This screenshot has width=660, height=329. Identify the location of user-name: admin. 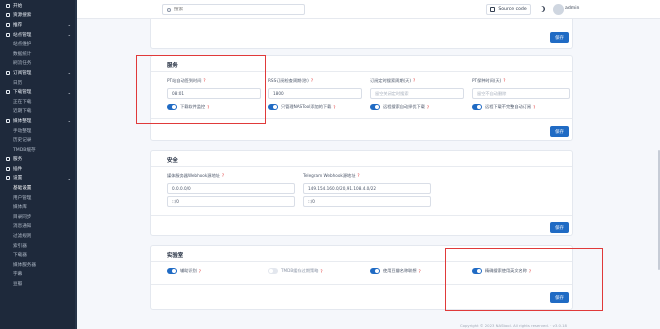
(572, 8).